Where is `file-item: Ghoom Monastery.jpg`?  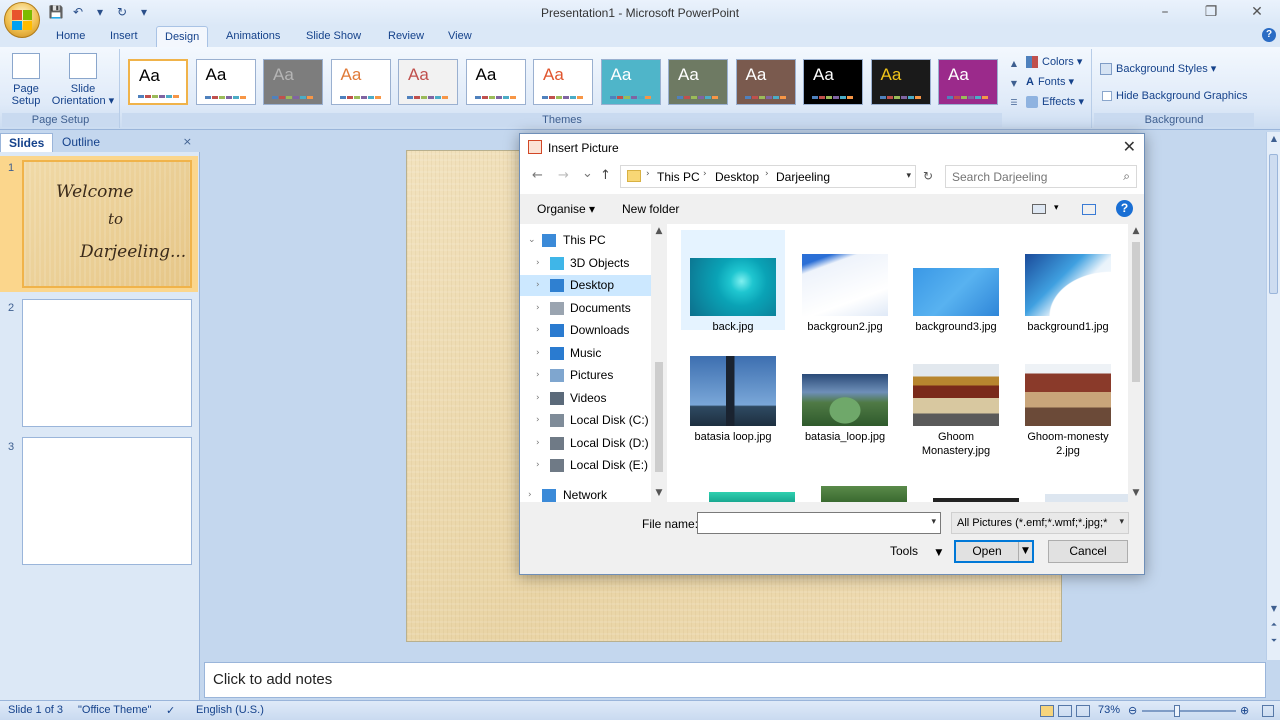 file-item: Ghoom Monastery.jpg is located at coordinates (956, 405).